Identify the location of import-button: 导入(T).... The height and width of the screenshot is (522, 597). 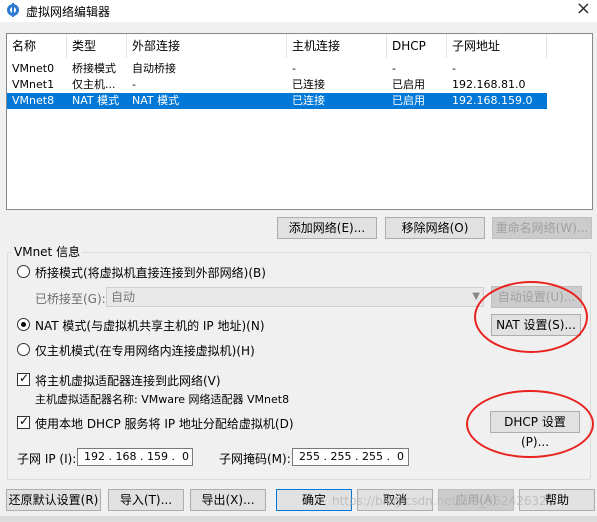
(146, 500).